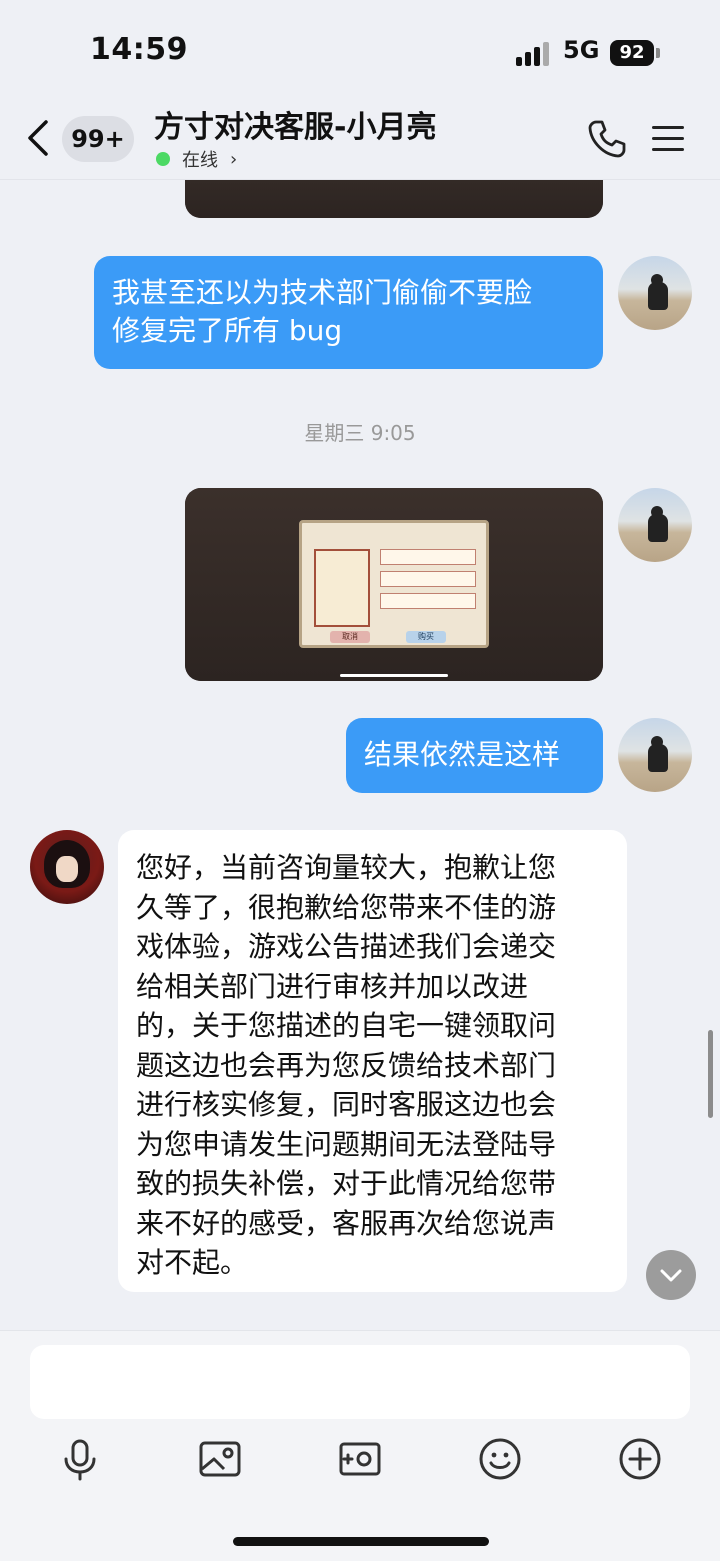 This screenshot has width=720, height=1561. I want to click on game-item-scroll, so click(342, 588).